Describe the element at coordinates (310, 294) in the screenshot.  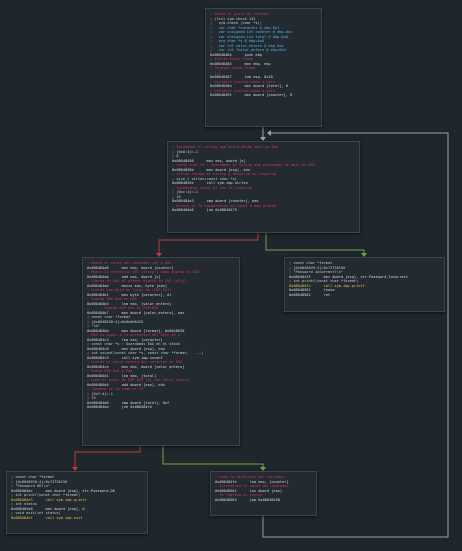
I see `asm-line: 0x08048502 ret` at that location.